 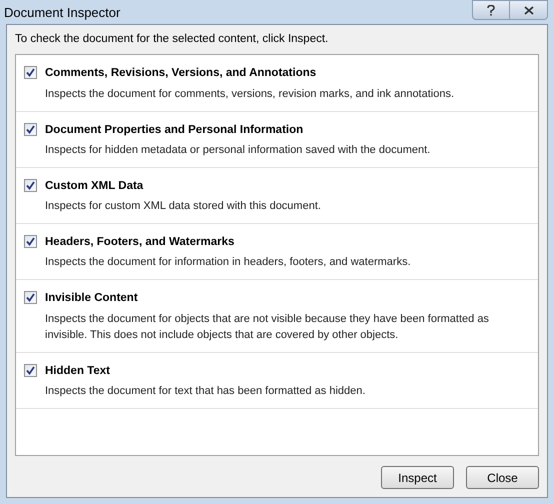 What do you see at coordinates (502, 477) in the screenshot?
I see `dialog-button: Close` at bounding box center [502, 477].